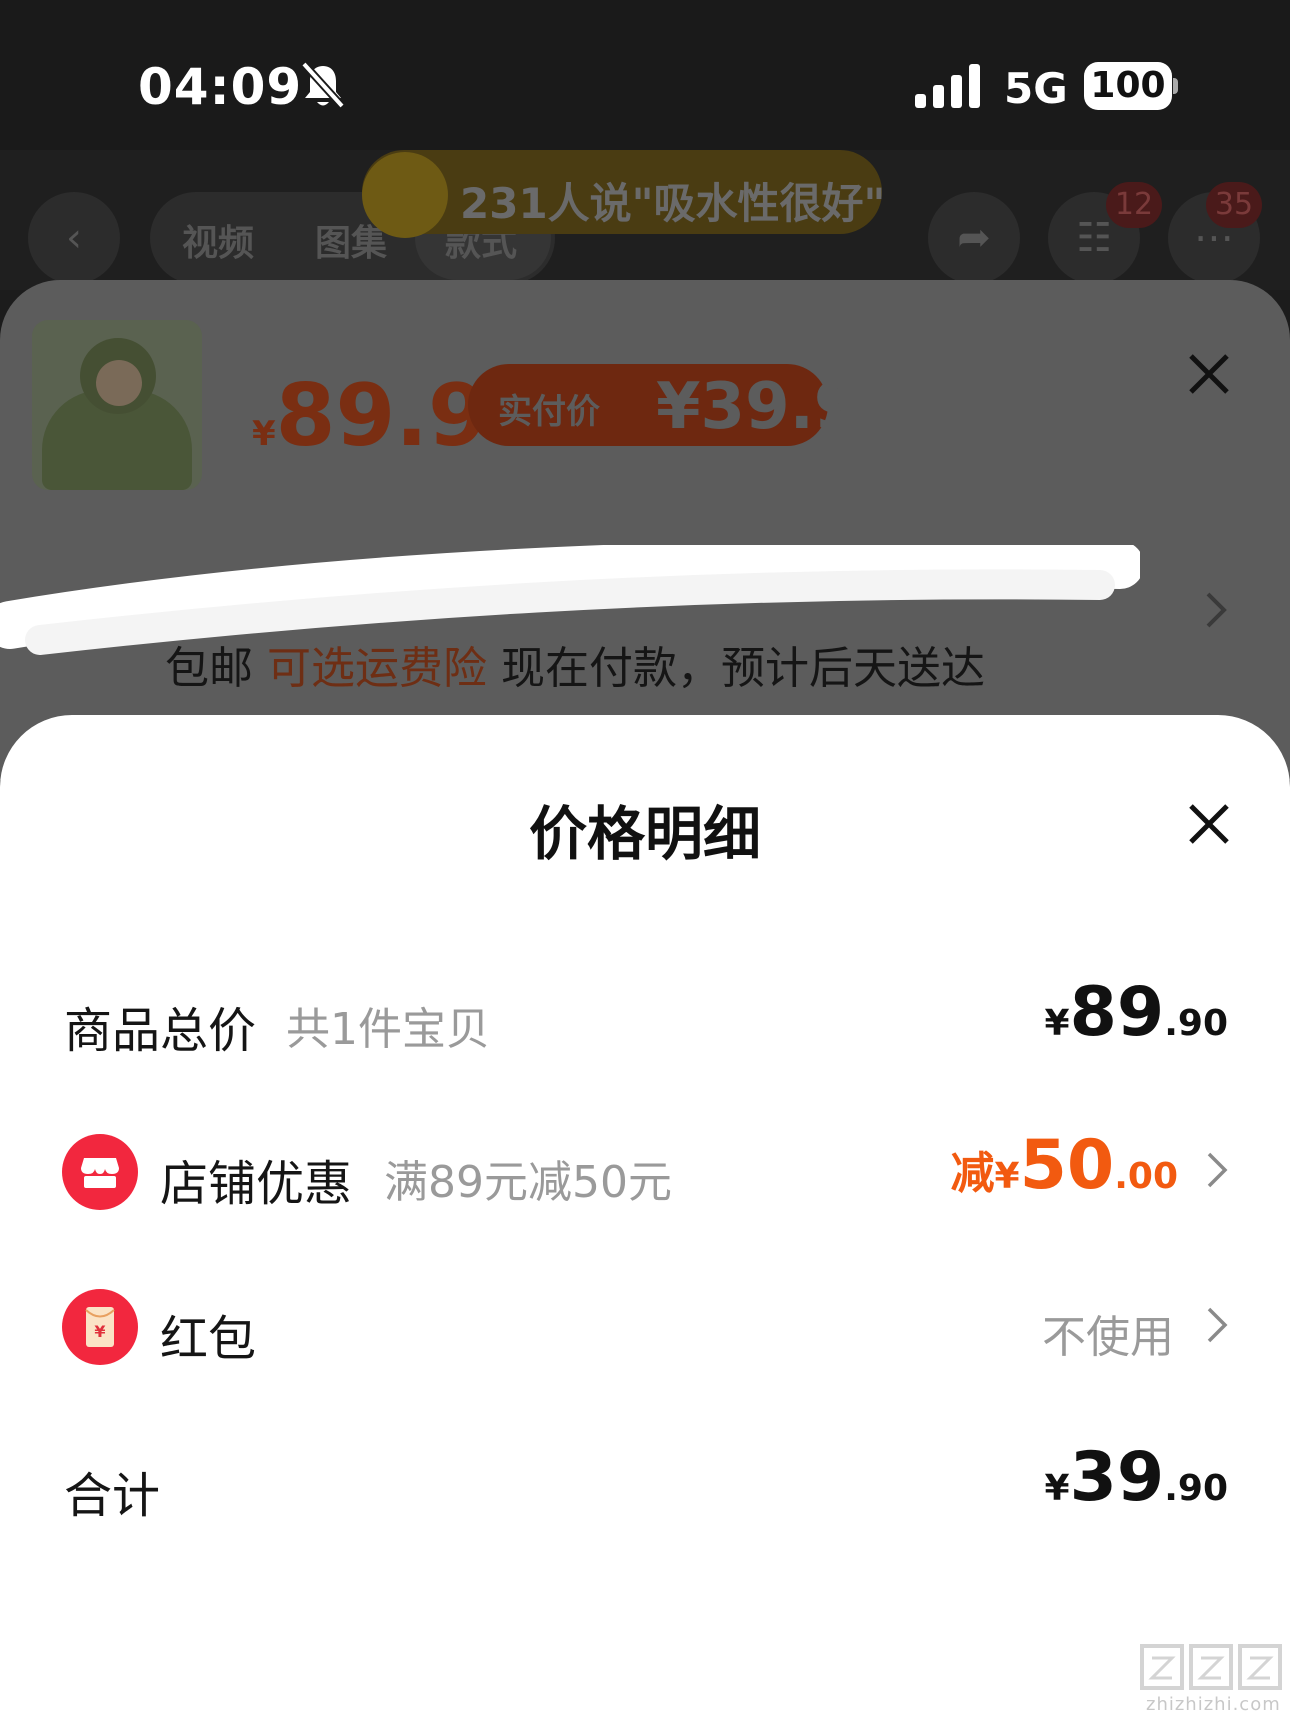  What do you see at coordinates (528, 1182) in the screenshot?
I see `shop-discount-rule: 满89元减50元` at bounding box center [528, 1182].